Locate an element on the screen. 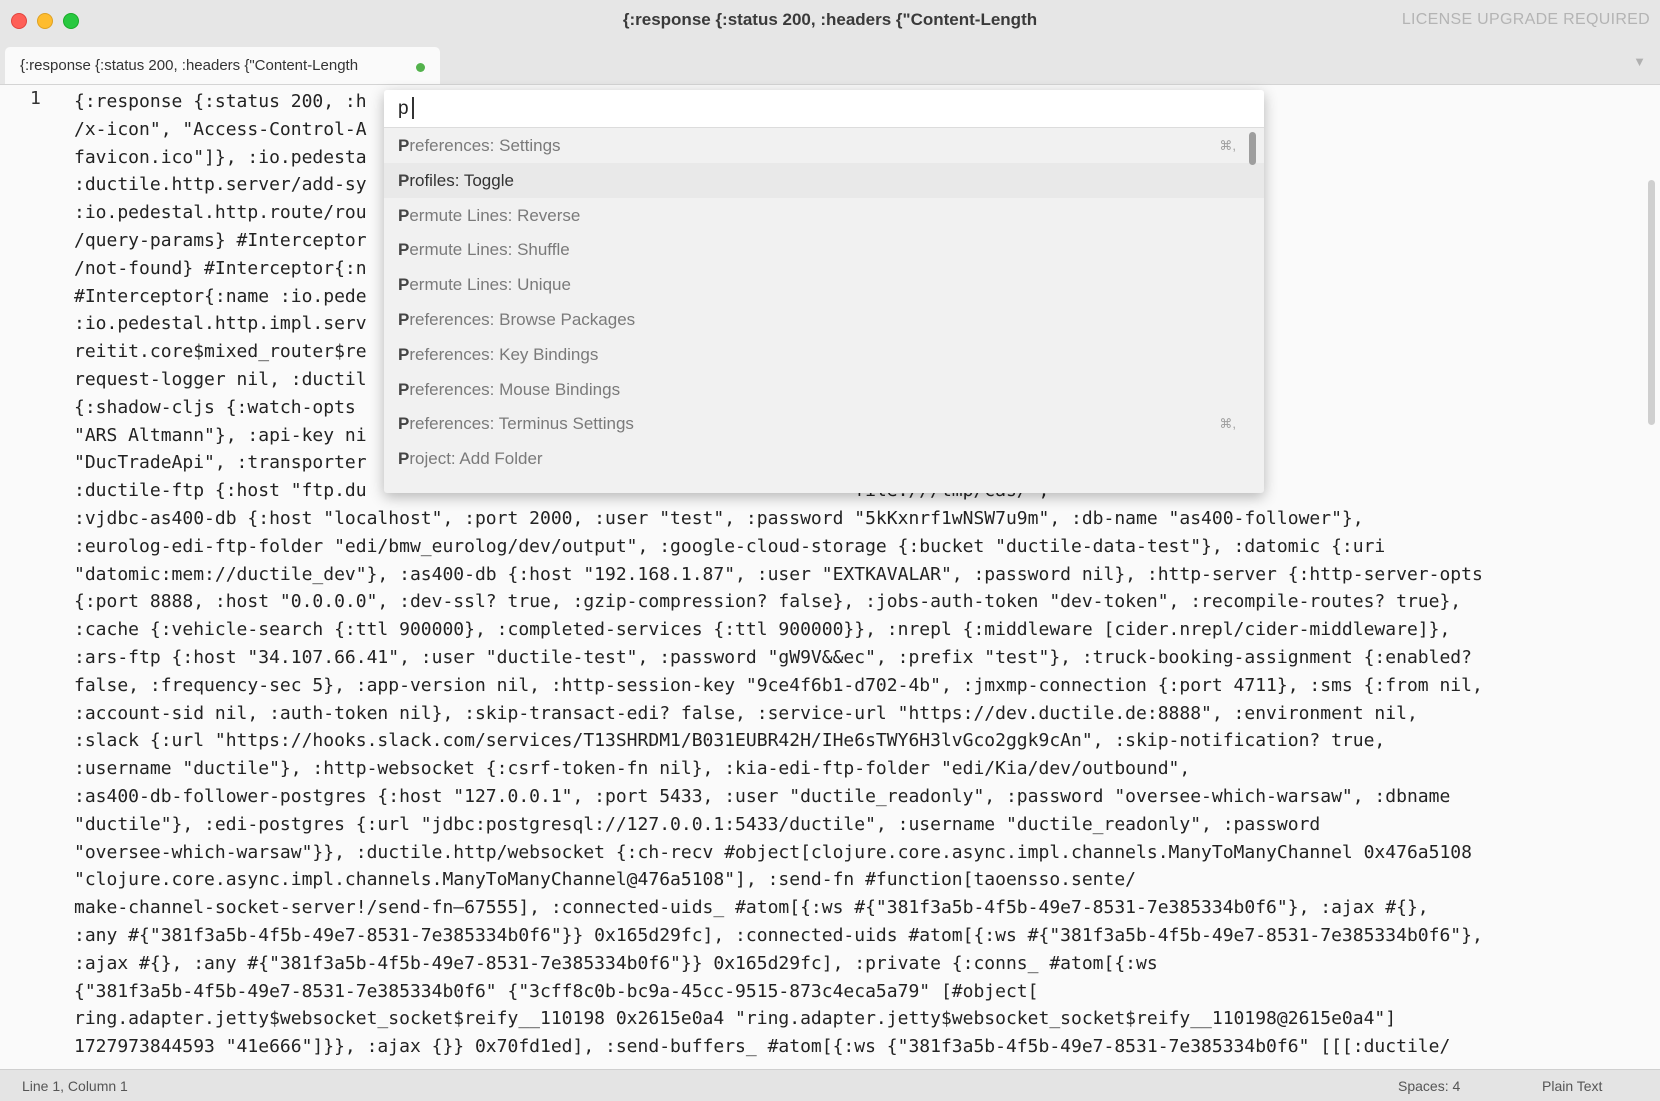 This screenshot has width=1660, height=1101. command-label-rest: ermute Lines: Unique is located at coordinates (490, 285).